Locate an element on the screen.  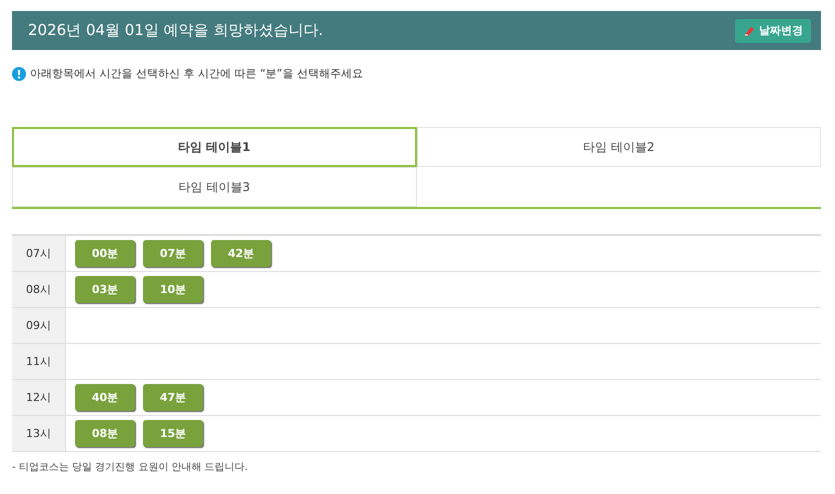
hour-cell: 08시 is located at coordinates (39, 289).